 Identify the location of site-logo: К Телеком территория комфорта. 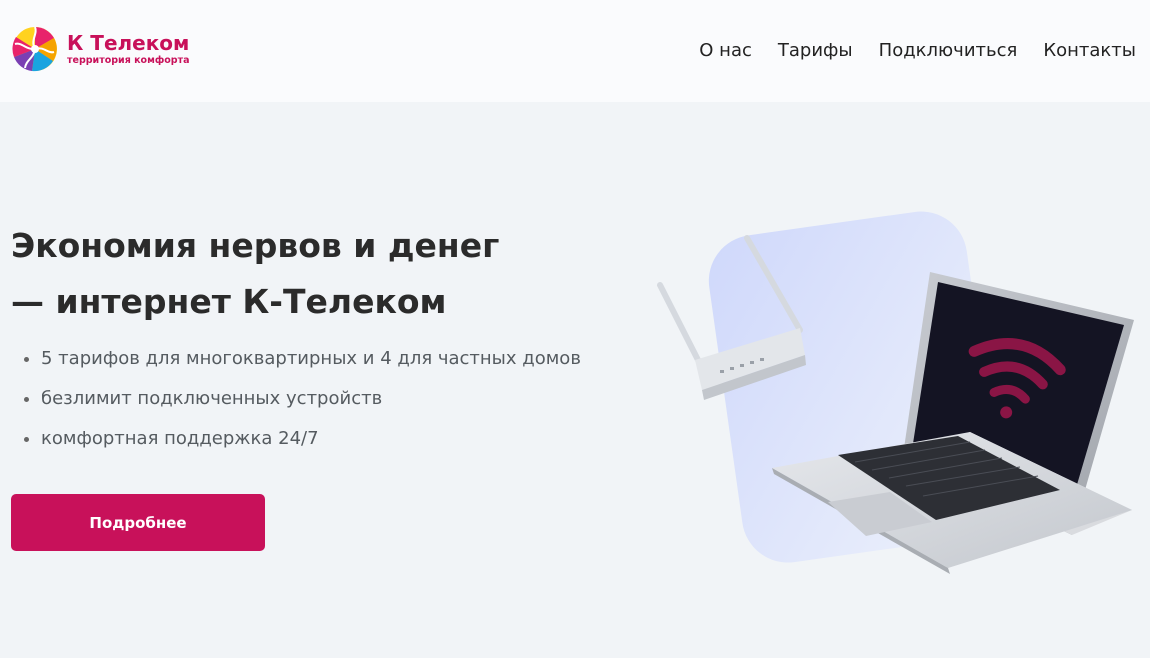
(100, 49).